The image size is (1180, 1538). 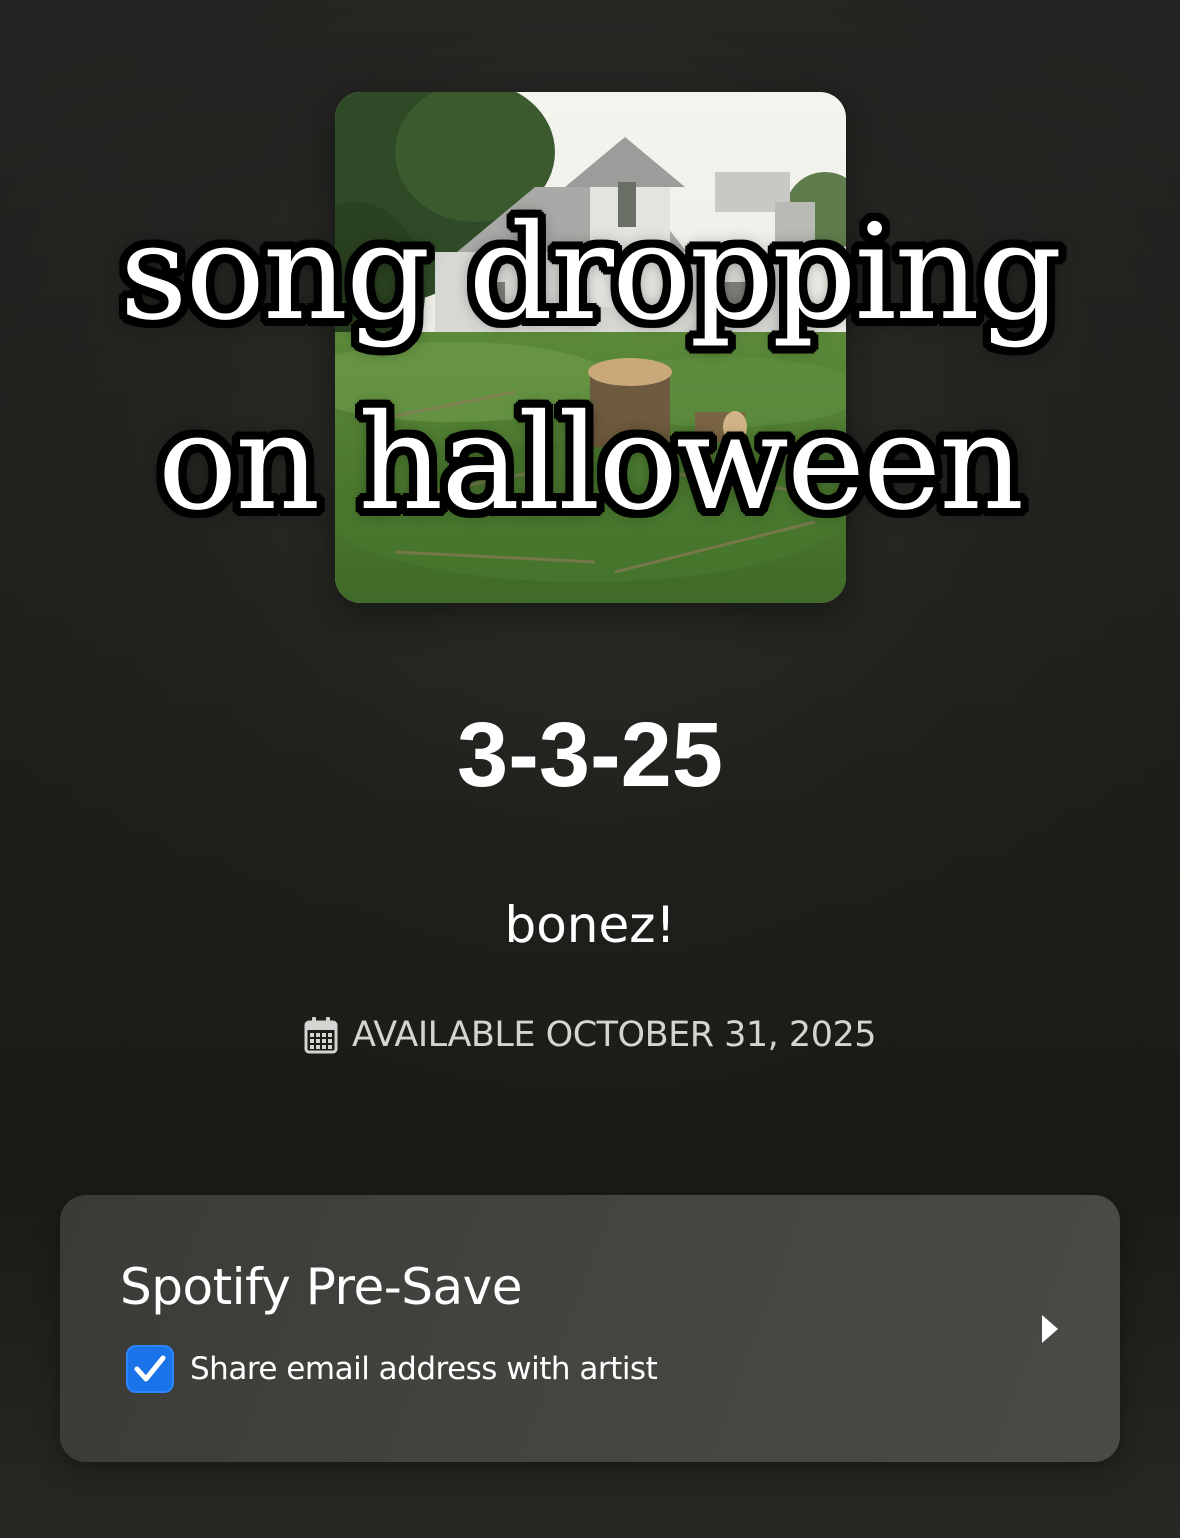 I want to click on presave-title: Spotify Pre-Save, so click(x=321, y=1287).